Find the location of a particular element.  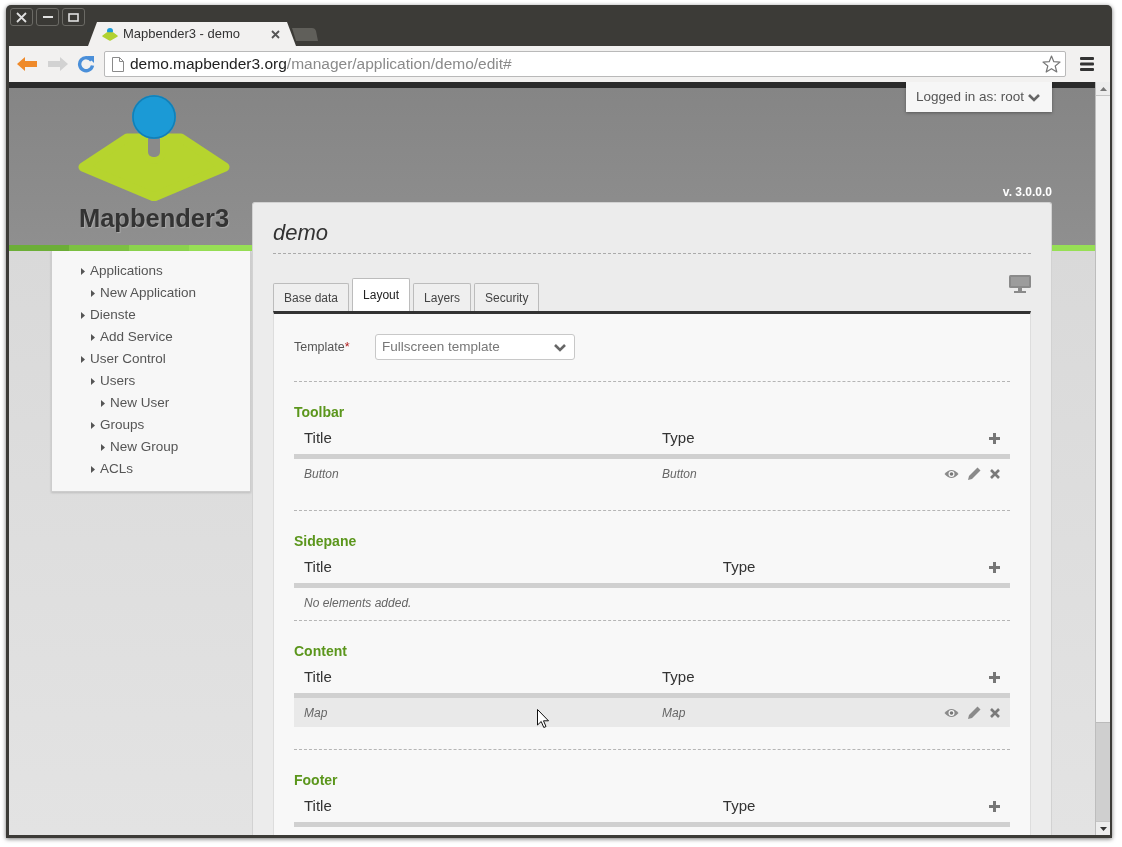

new-tab-button is located at coordinates (305, 34).